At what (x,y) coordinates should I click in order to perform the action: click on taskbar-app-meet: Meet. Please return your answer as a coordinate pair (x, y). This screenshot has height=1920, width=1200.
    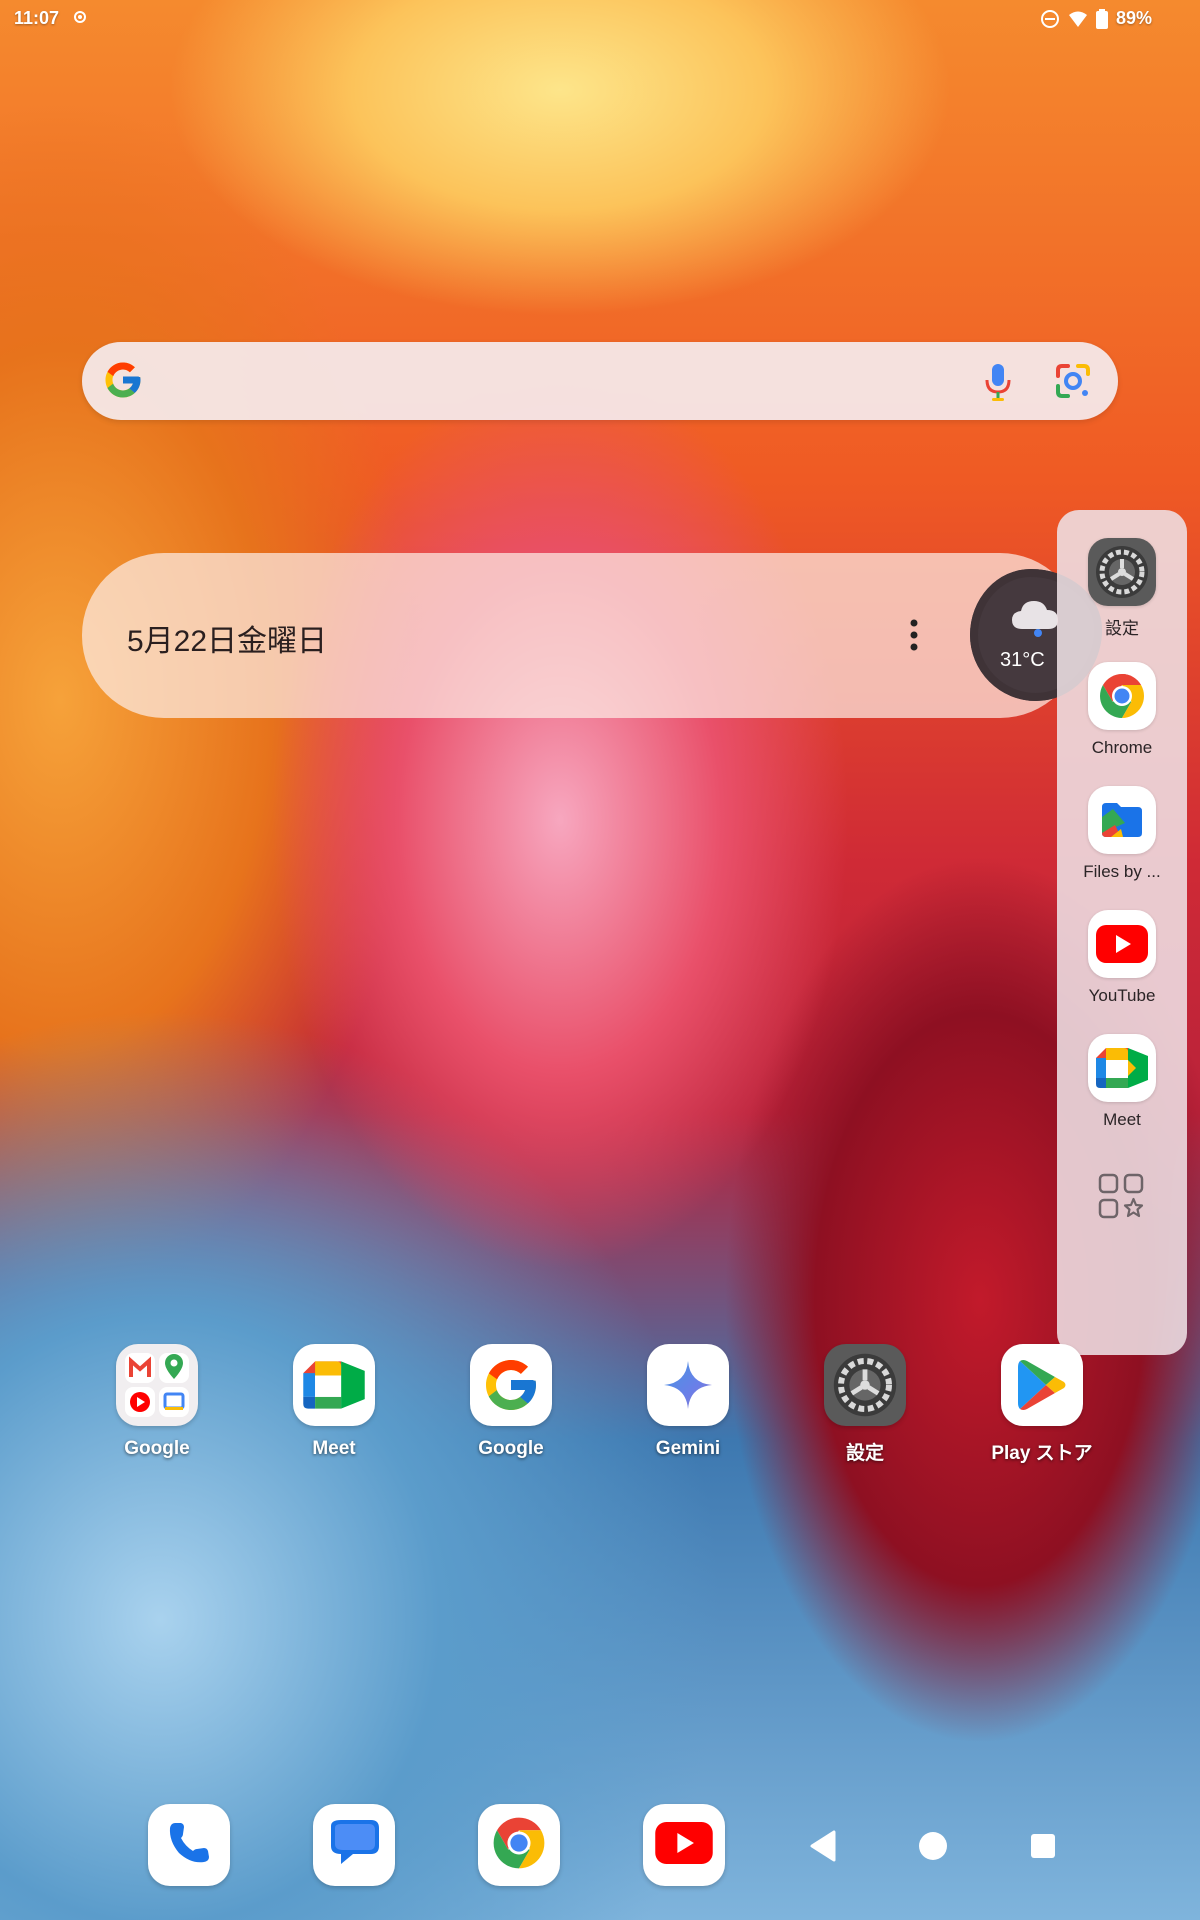
    Looking at the image, I should click on (1122, 1082).